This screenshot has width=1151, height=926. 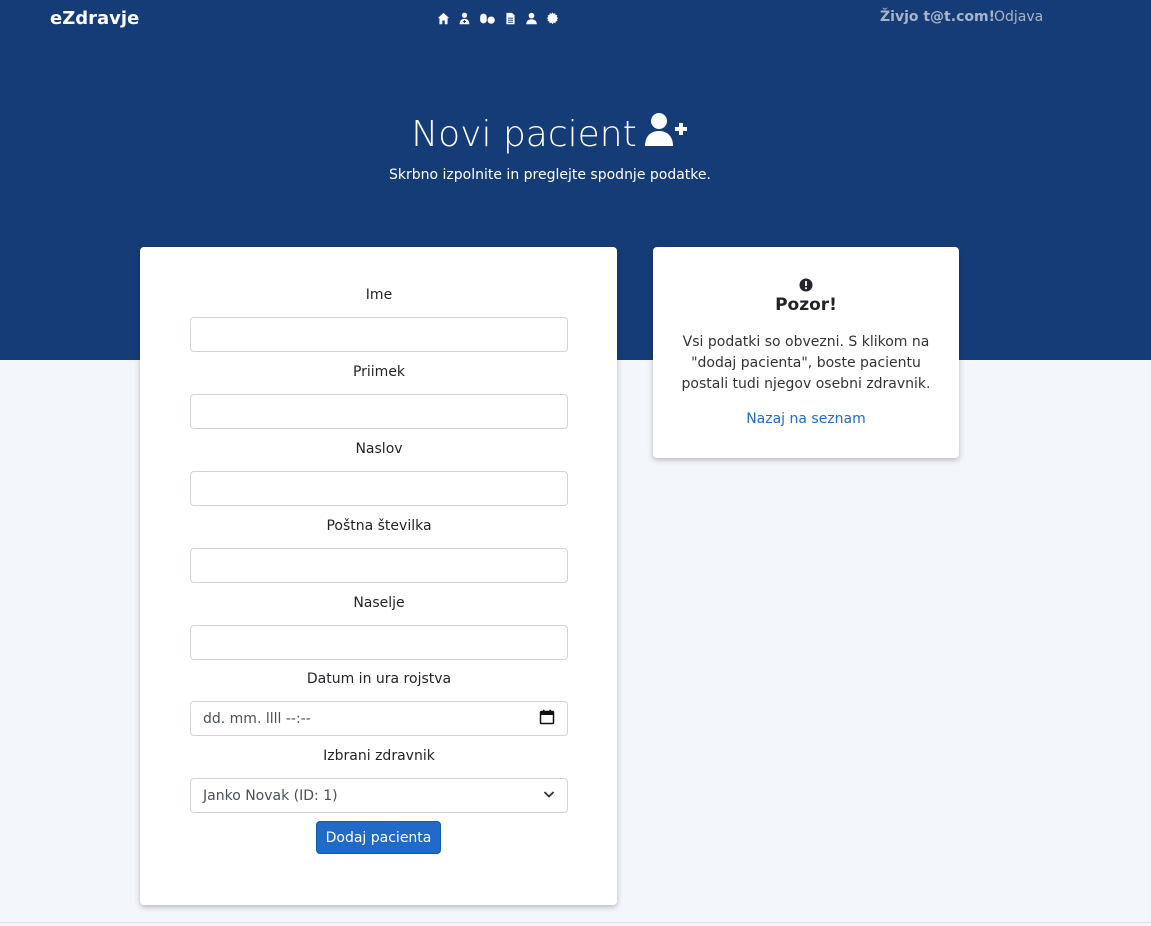 I want to click on brand-link: eZdravje, so click(x=94, y=18).